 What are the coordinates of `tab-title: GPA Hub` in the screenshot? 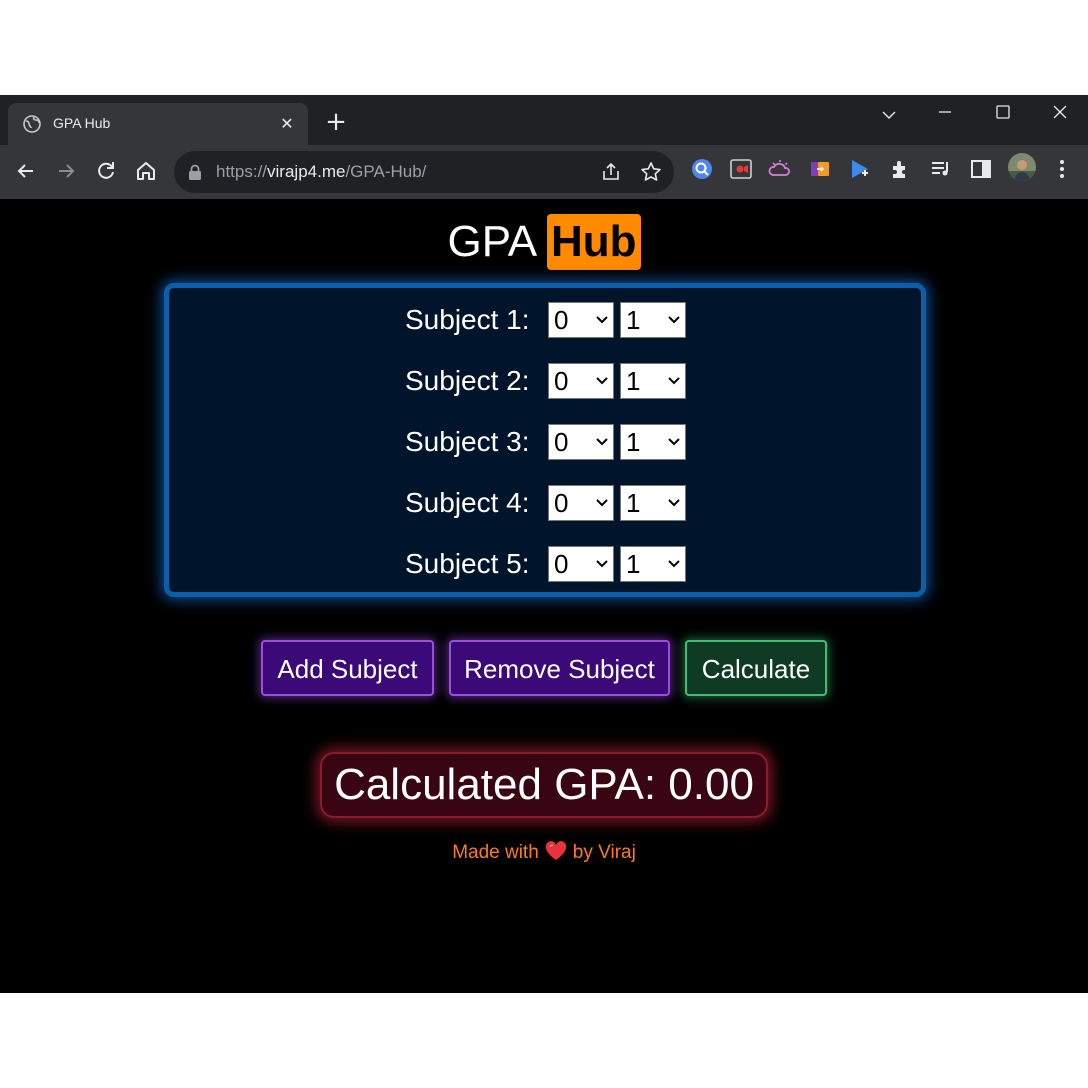 It's located at (82, 123).